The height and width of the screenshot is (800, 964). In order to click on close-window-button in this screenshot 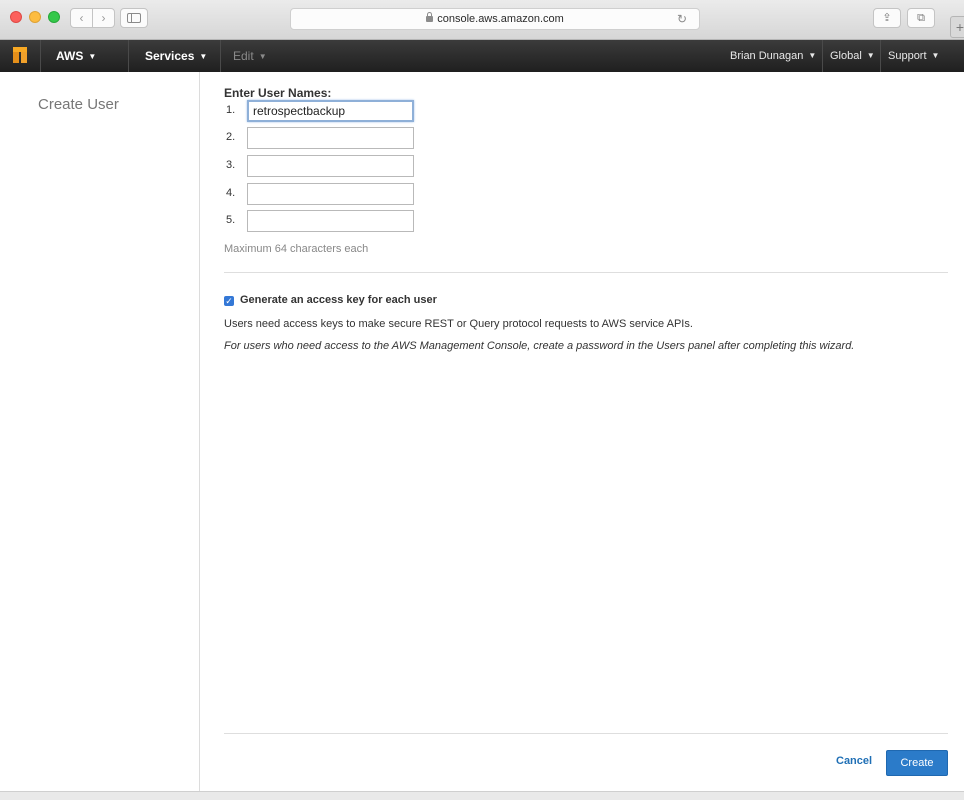, I will do `click(16, 17)`.